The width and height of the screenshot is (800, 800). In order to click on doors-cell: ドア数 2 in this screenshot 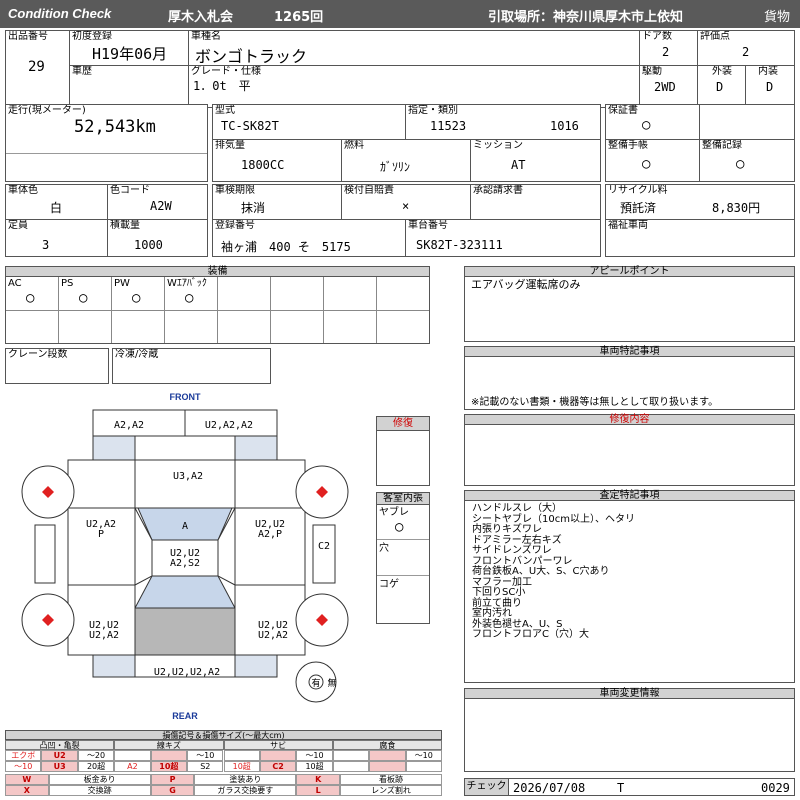, I will do `click(668, 48)`.